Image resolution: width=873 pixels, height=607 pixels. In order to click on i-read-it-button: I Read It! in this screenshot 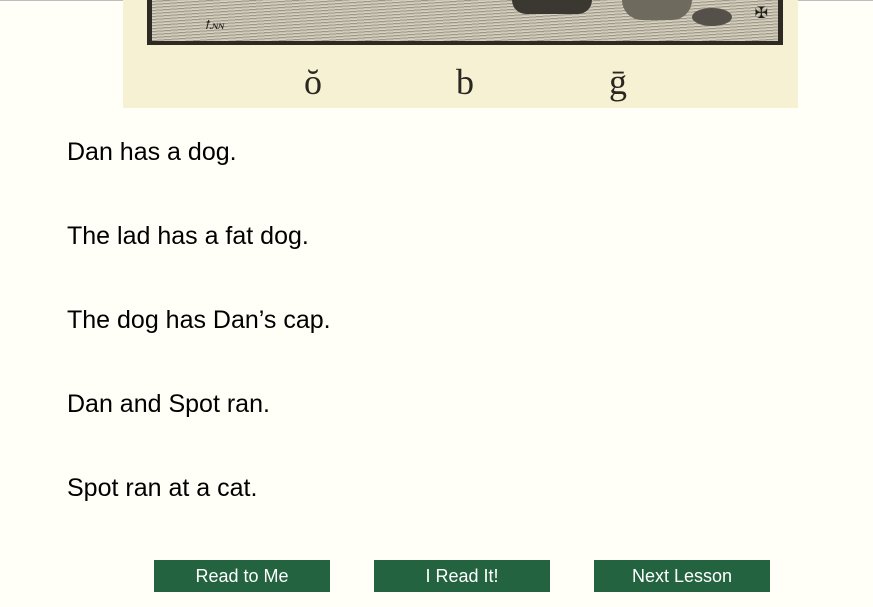, I will do `click(462, 576)`.